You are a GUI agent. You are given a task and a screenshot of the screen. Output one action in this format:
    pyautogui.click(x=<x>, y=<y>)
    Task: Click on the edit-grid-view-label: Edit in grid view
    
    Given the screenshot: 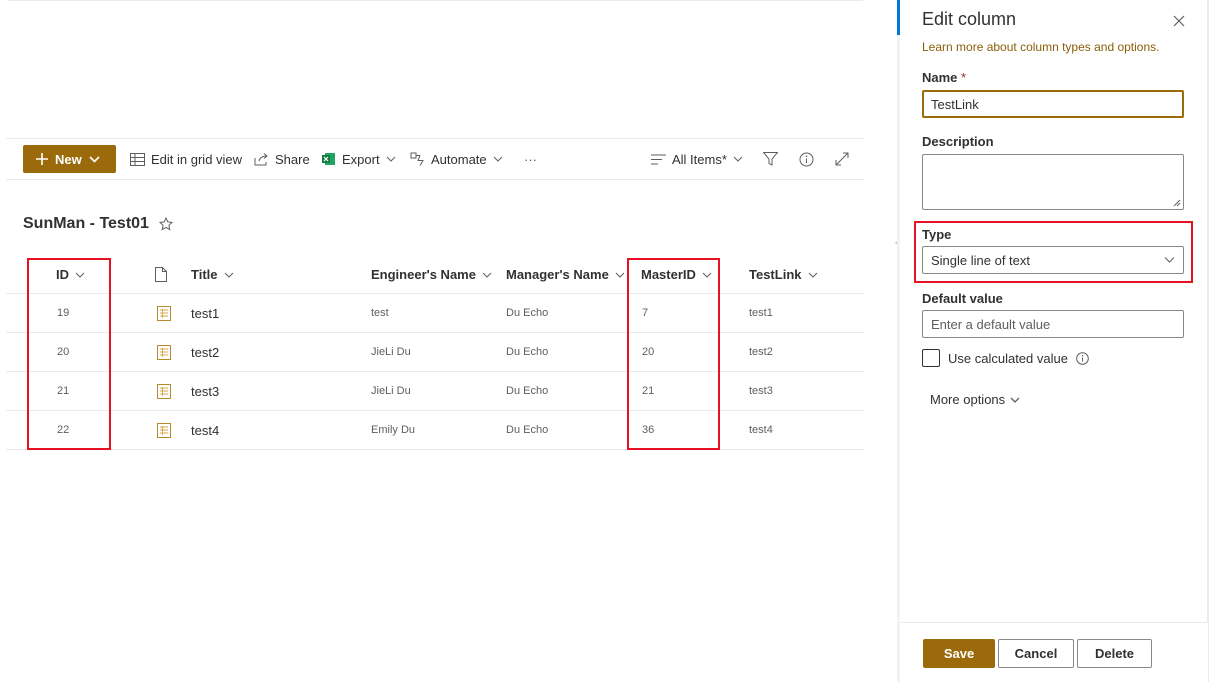 What is the action you would take?
    pyautogui.click(x=197, y=159)
    